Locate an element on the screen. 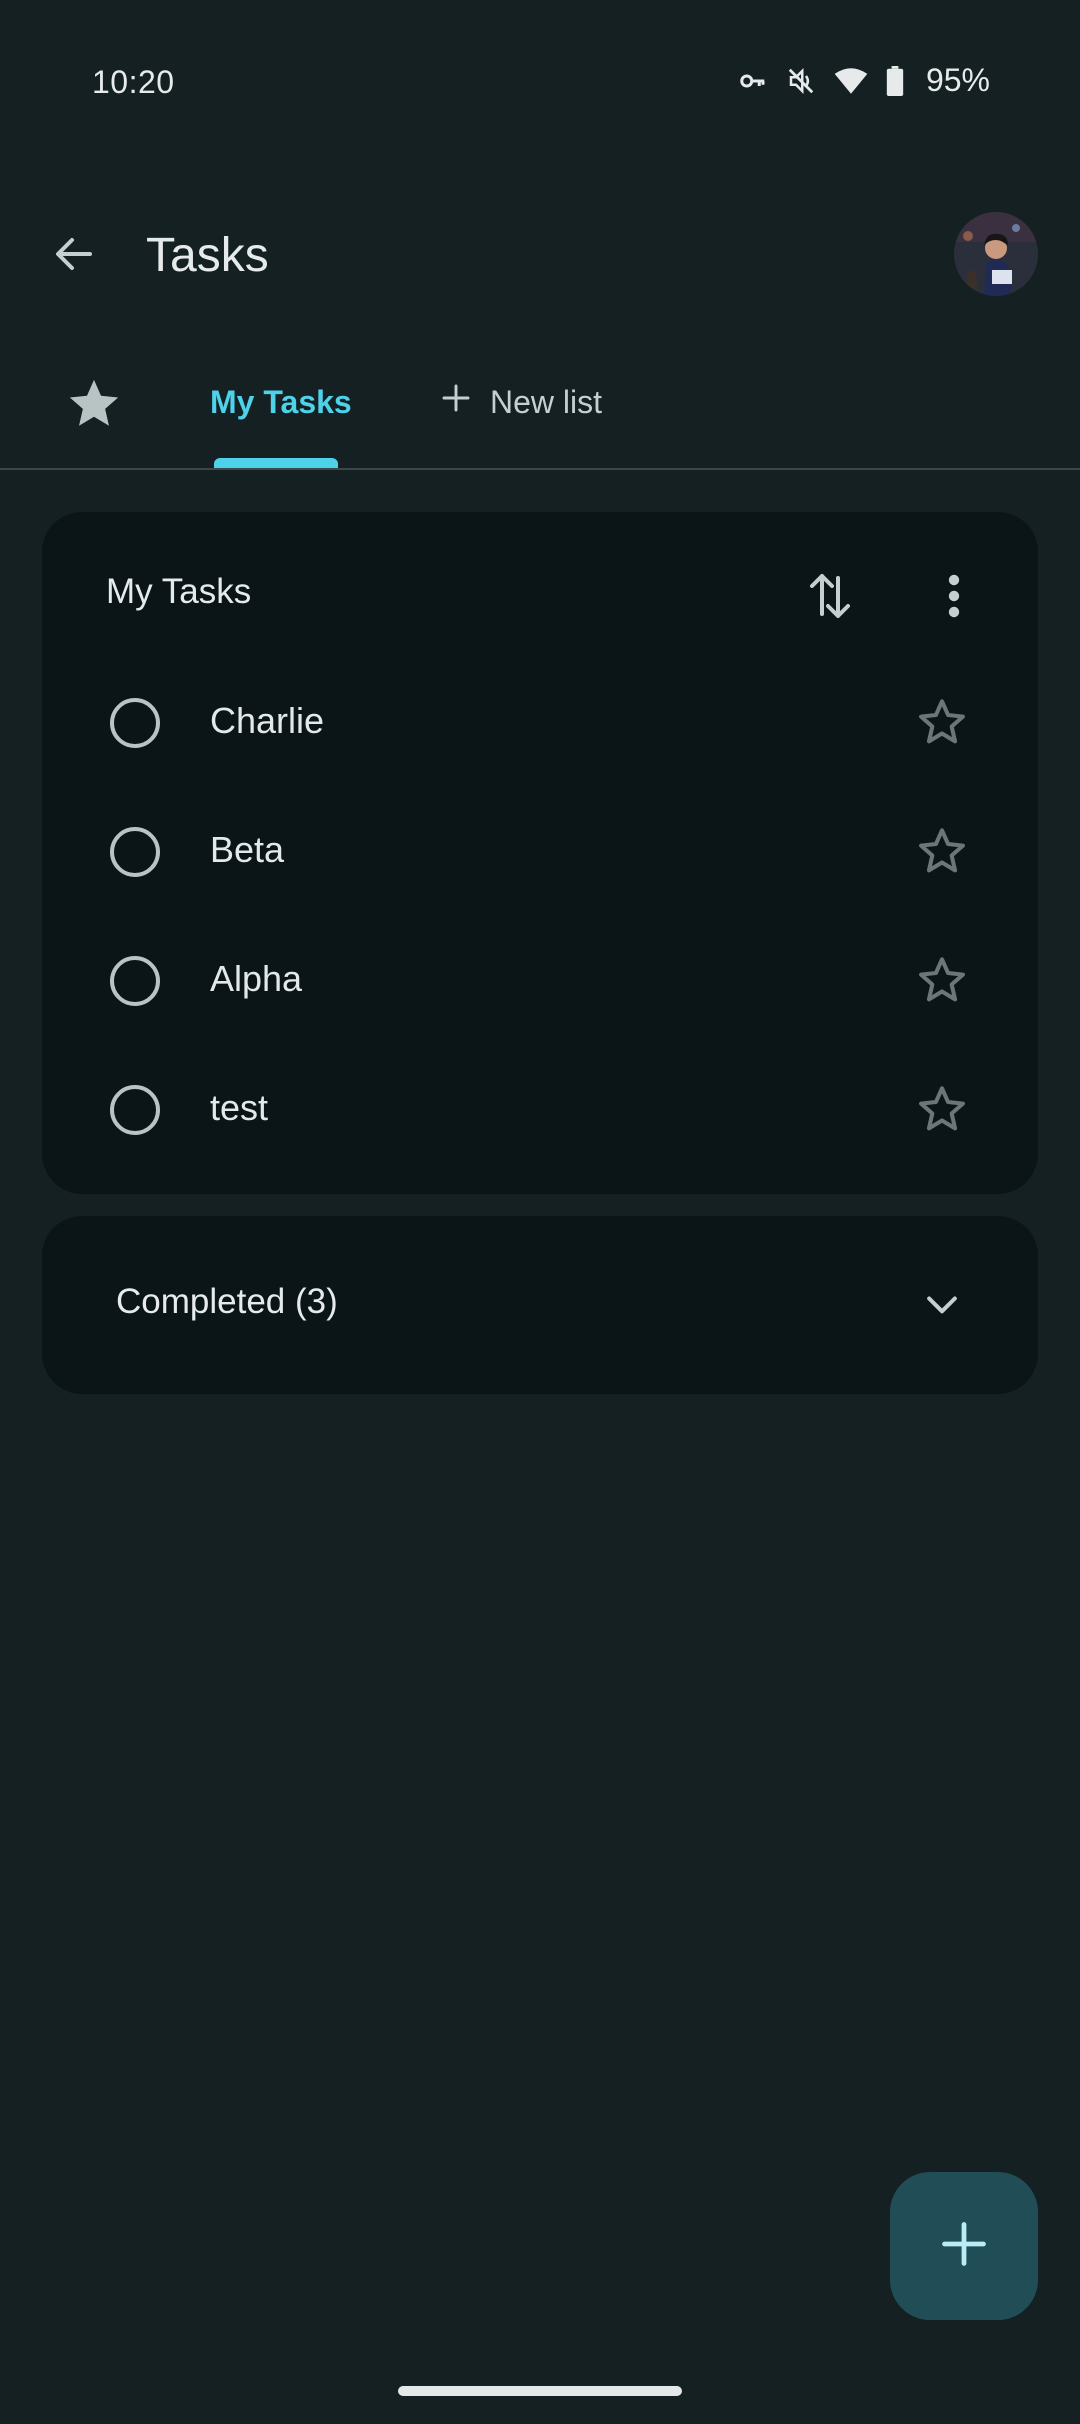  list-tabs: My Tasks New list is located at coordinates (540, 410).